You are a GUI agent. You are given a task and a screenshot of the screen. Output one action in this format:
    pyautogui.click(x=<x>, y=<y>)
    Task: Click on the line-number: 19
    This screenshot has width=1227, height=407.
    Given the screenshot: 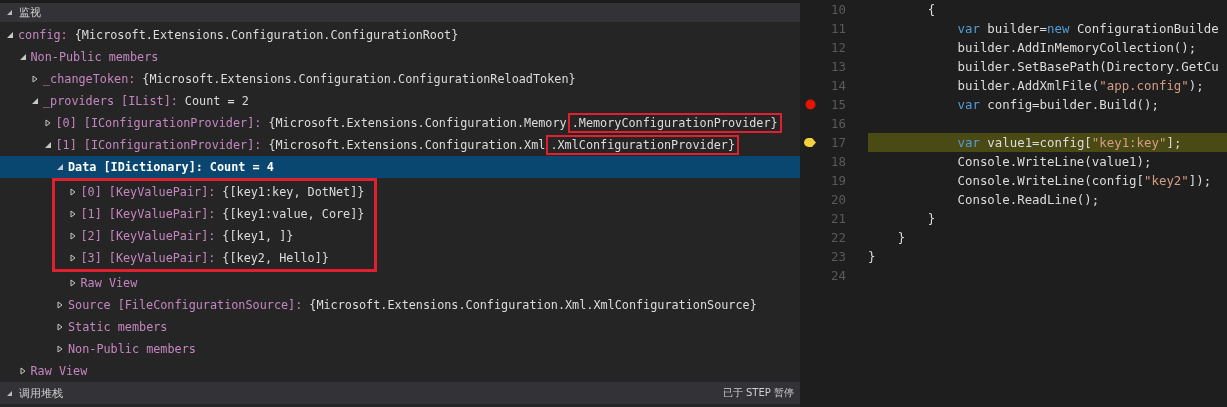 What is the action you would take?
    pyautogui.click(x=838, y=180)
    